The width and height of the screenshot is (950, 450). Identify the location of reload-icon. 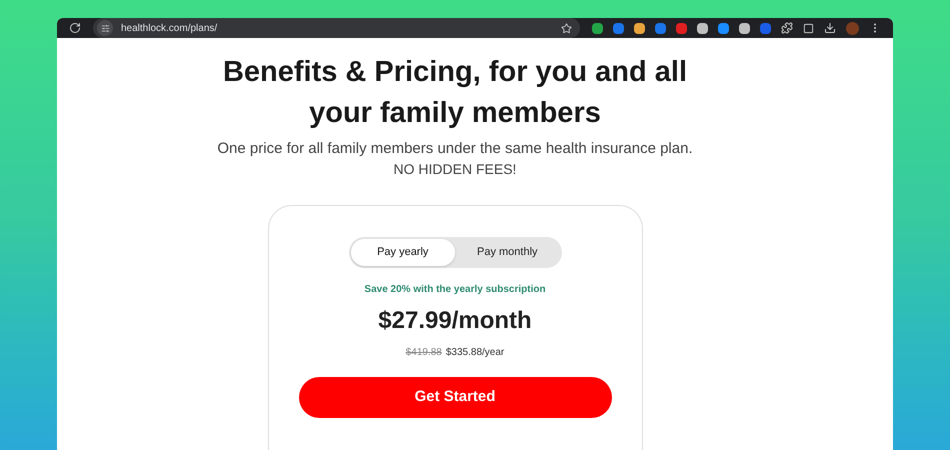
(75, 28).